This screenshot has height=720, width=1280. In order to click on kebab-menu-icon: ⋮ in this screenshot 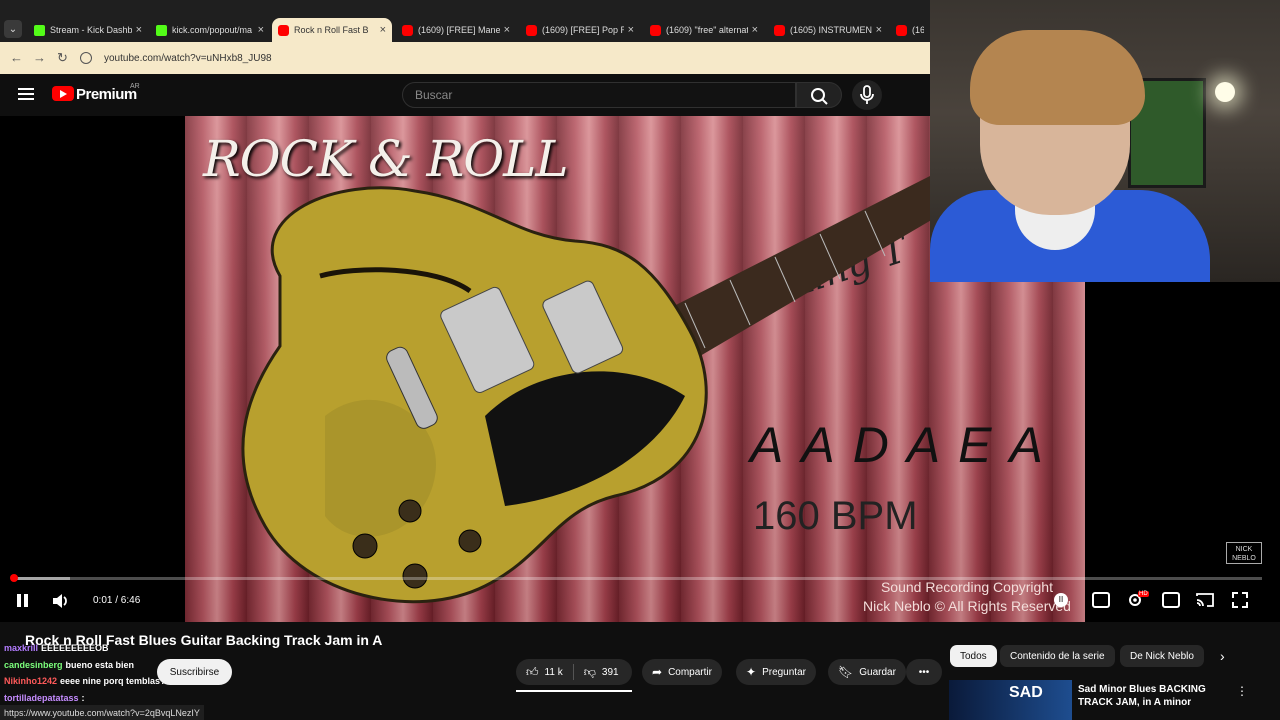, I will do `click(1242, 691)`.